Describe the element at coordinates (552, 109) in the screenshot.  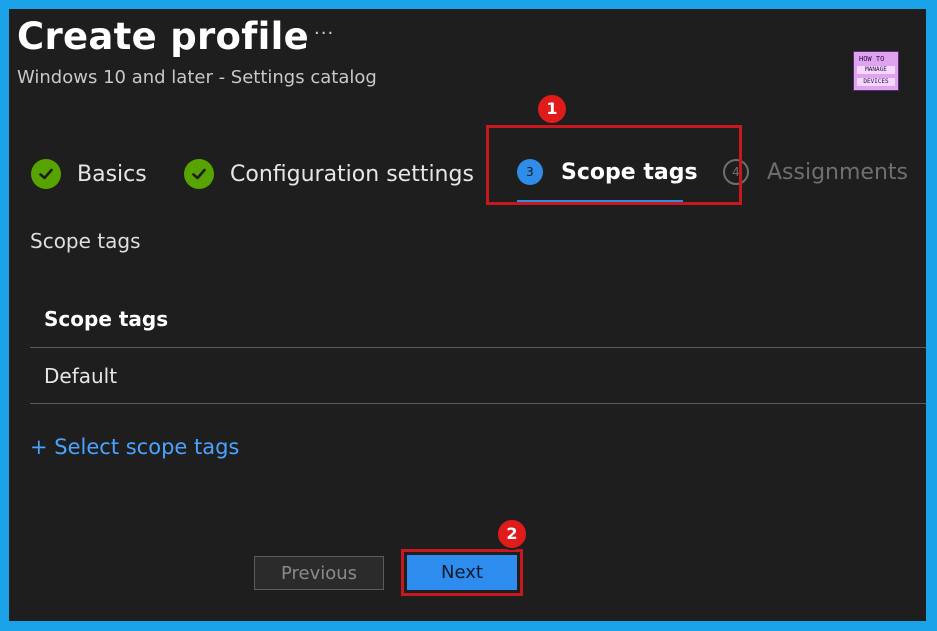
I see `annotation-badge-1: 1` at that location.